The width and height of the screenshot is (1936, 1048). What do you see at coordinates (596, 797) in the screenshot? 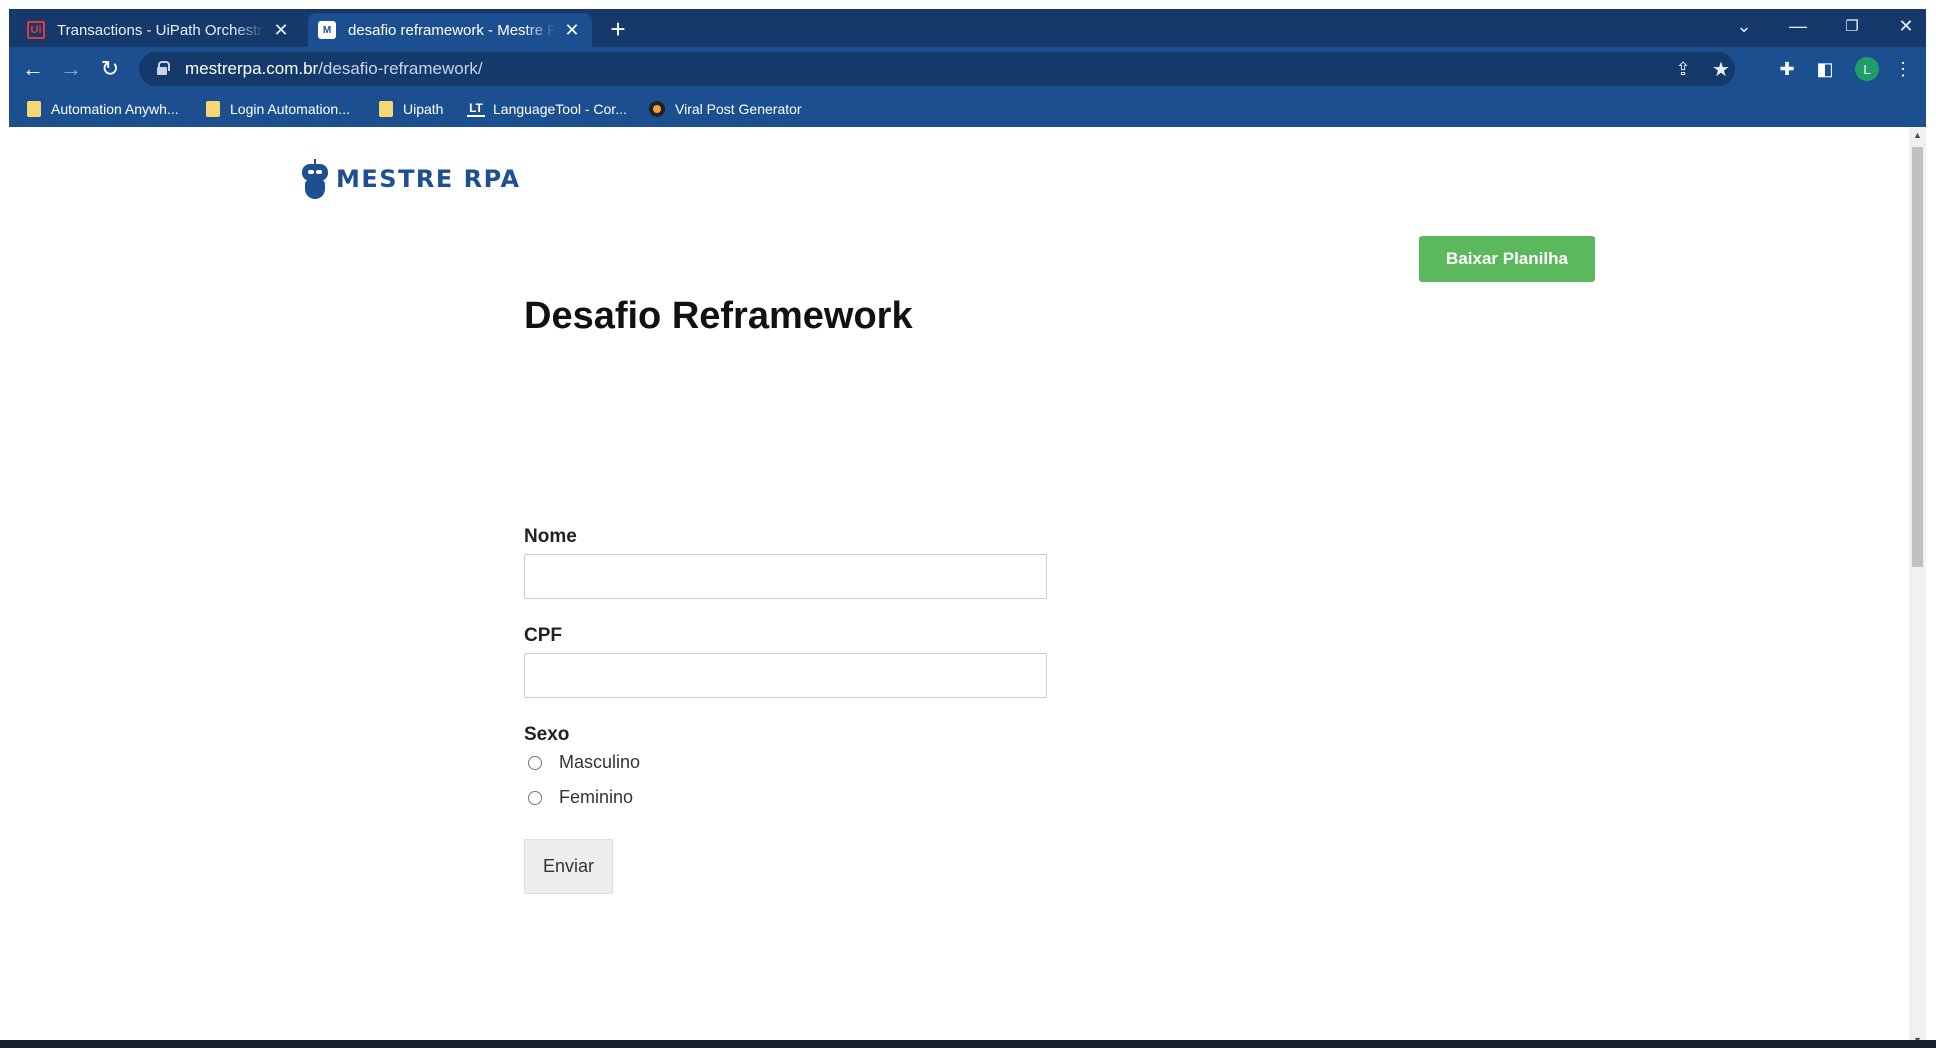
I see `radio-label: Feminino` at bounding box center [596, 797].